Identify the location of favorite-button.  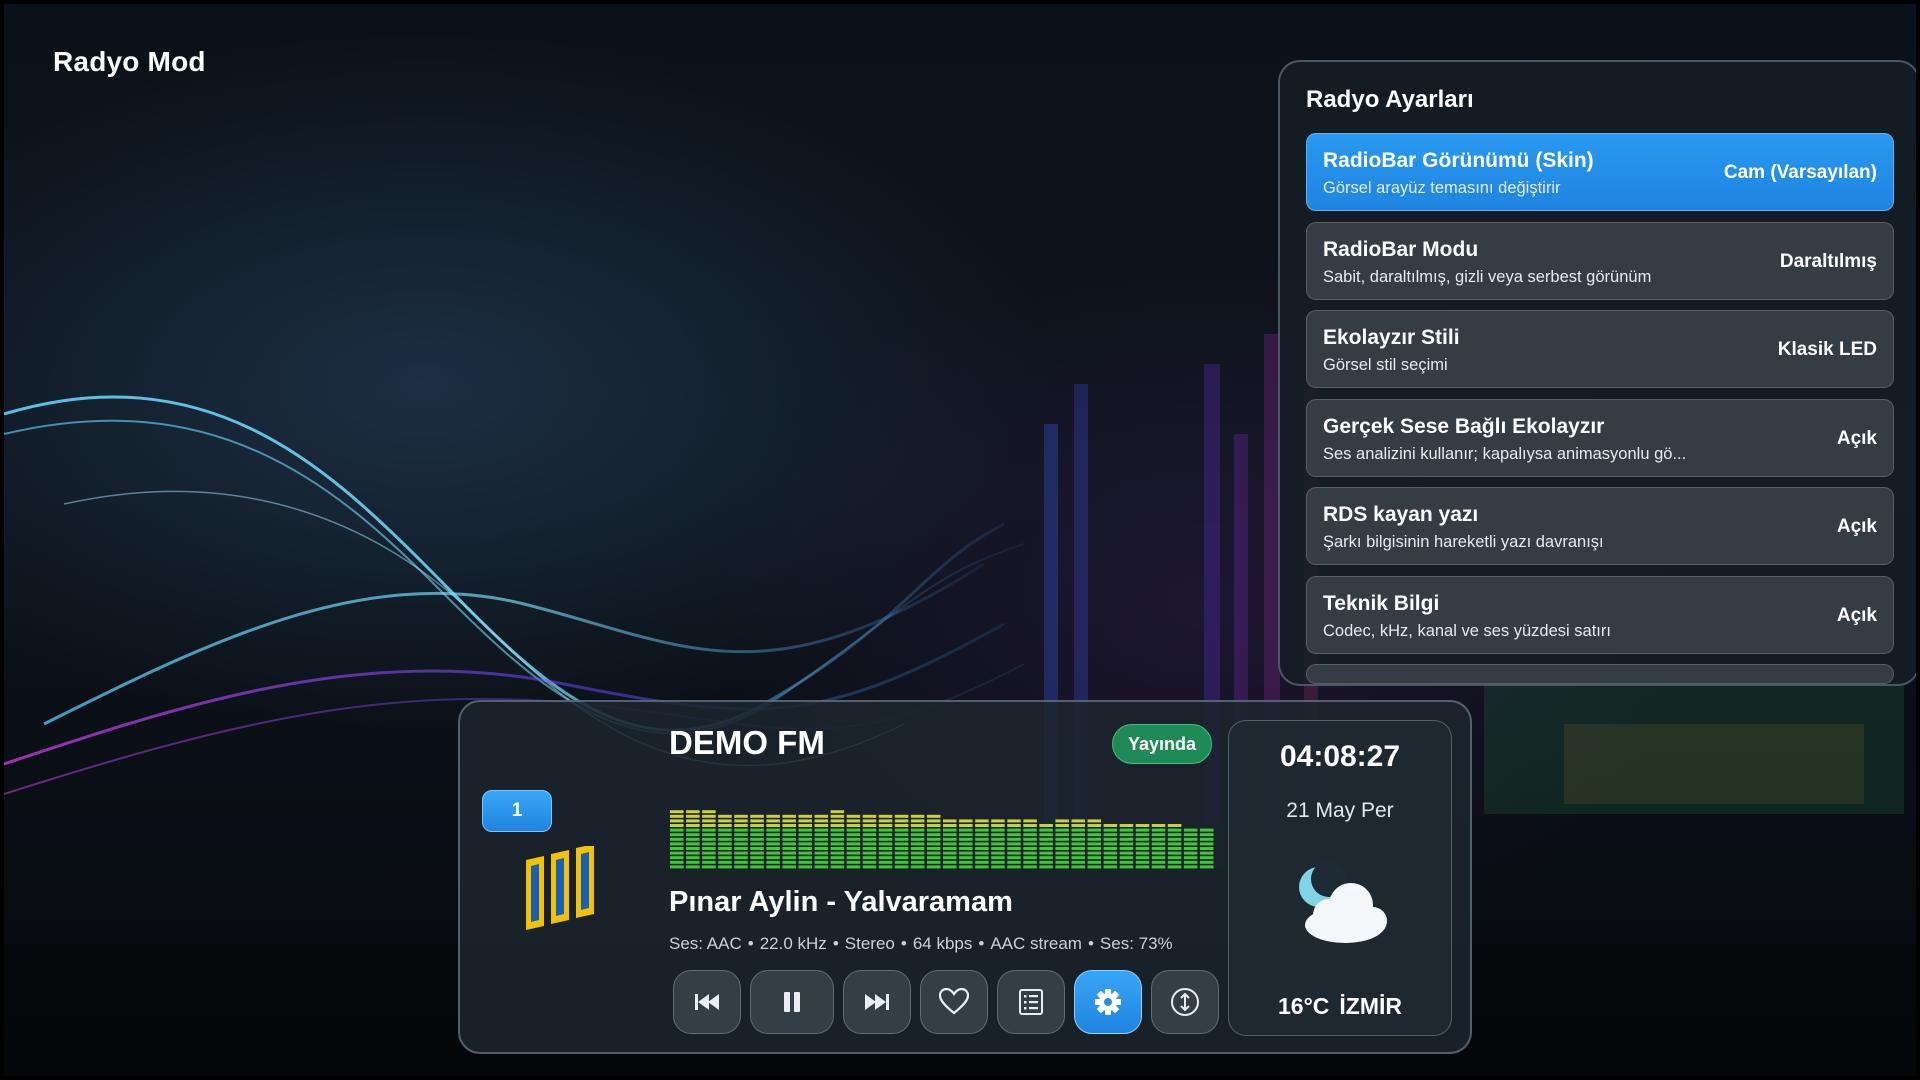
(954, 1002).